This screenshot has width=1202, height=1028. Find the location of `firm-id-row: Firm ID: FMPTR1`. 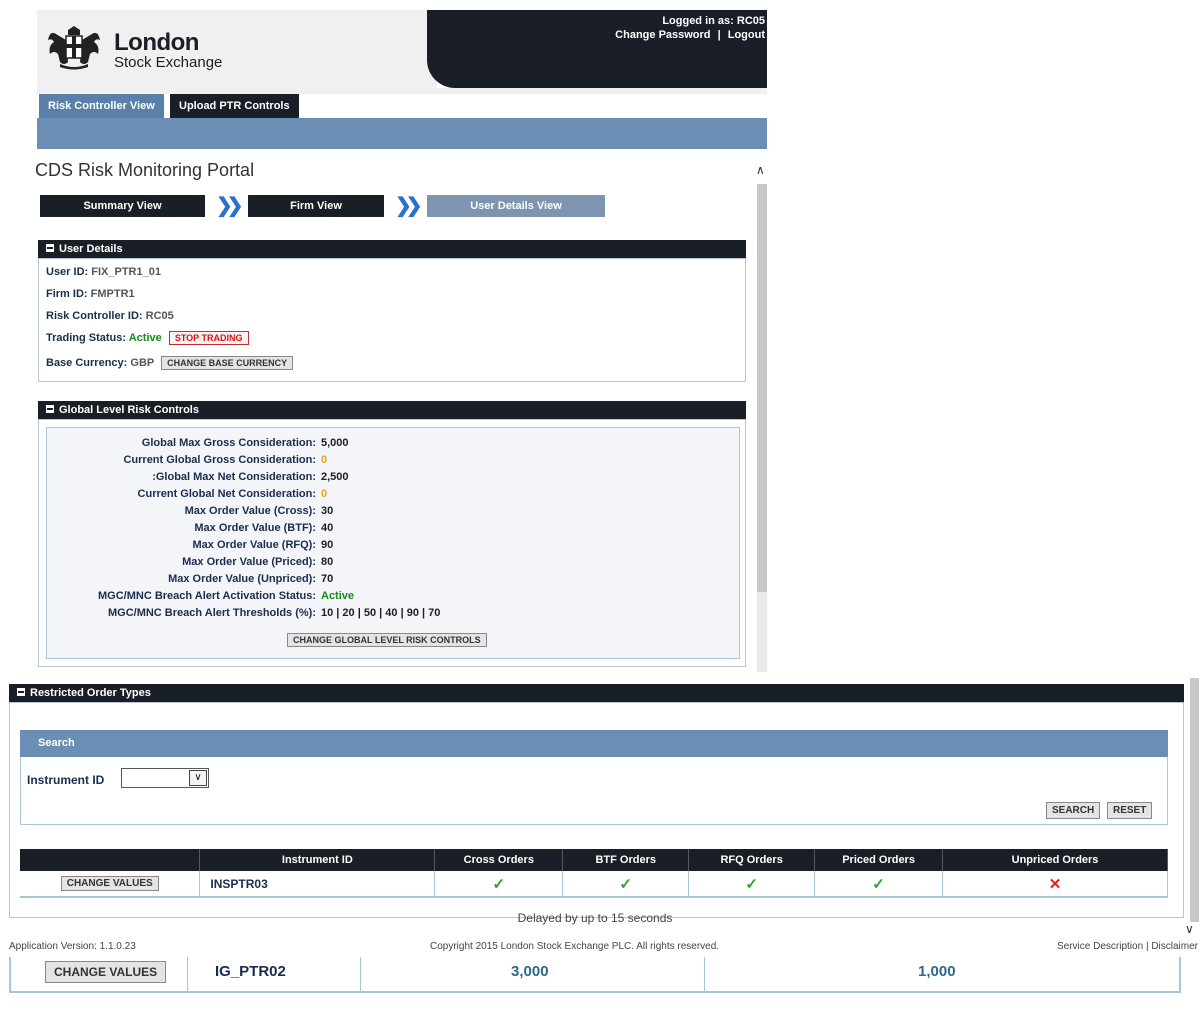

firm-id-row: Firm ID: FMPTR1 is located at coordinates (90, 294).